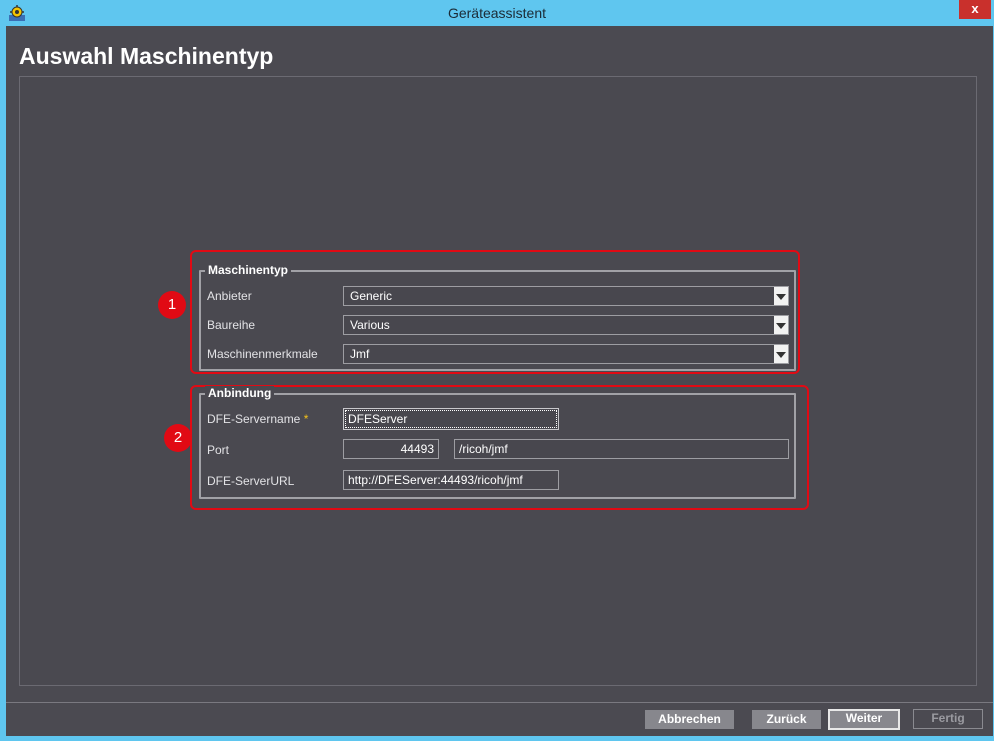  I want to click on back-button: Zurück, so click(786, 719).